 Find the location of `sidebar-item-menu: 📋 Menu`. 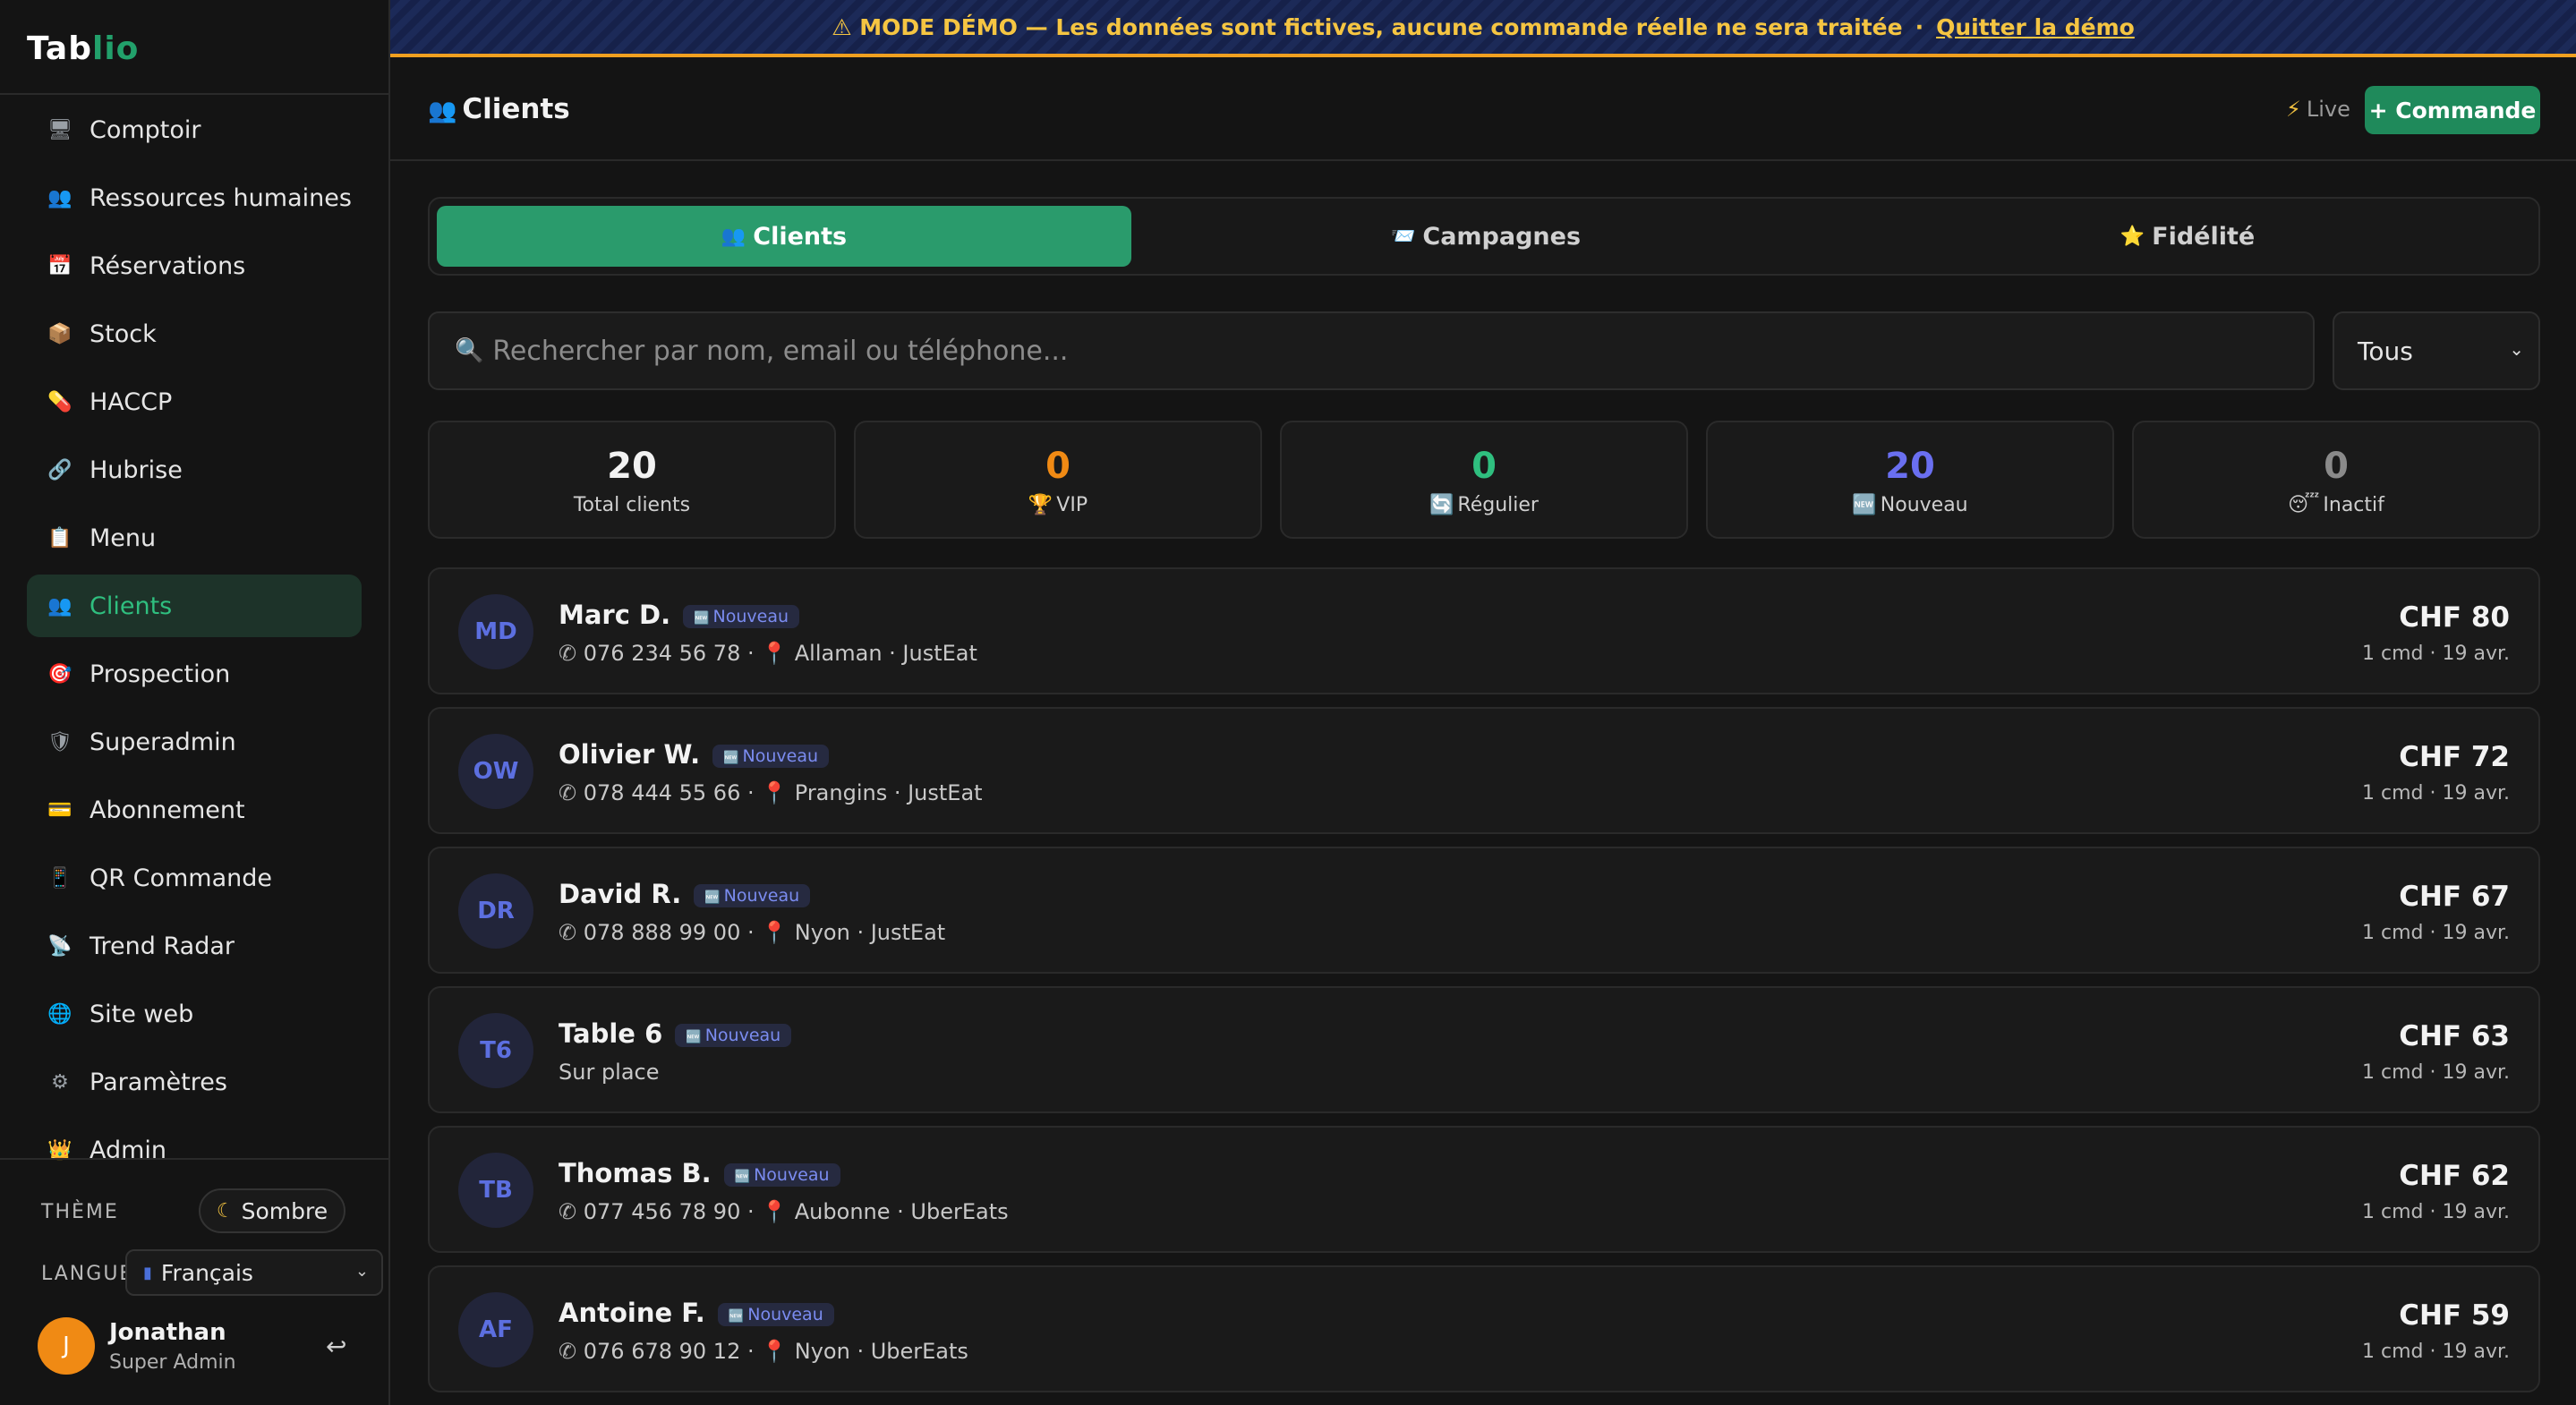

sidebar-item-menu: 📋 Menu is located at coordinates (194, 538).